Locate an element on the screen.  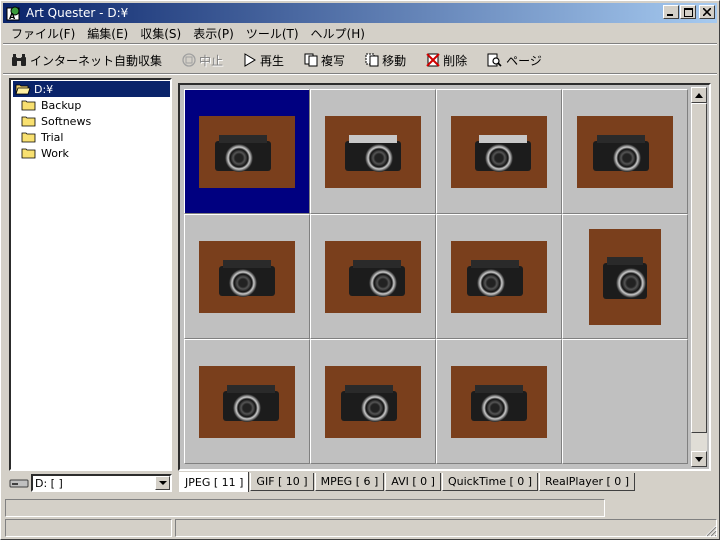
binoculars-icon is located at coordinates (19, 60).